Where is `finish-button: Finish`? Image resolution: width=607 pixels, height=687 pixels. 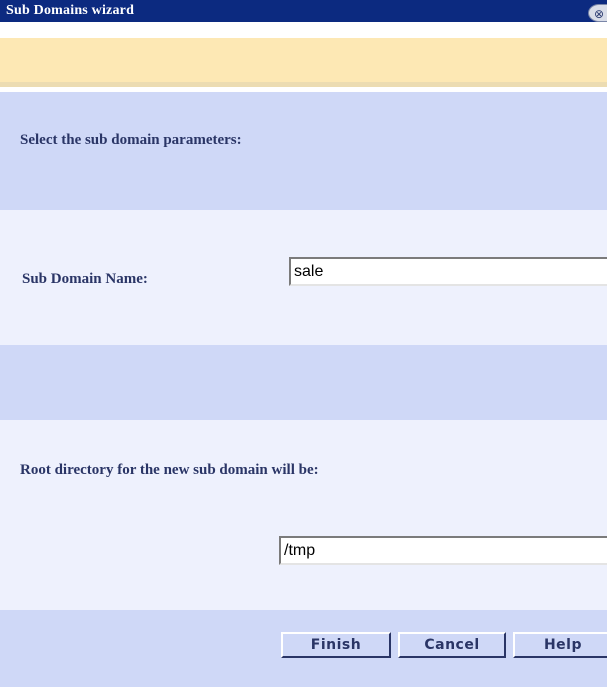 finish-button: Finish is located at coordinates (336, 645).